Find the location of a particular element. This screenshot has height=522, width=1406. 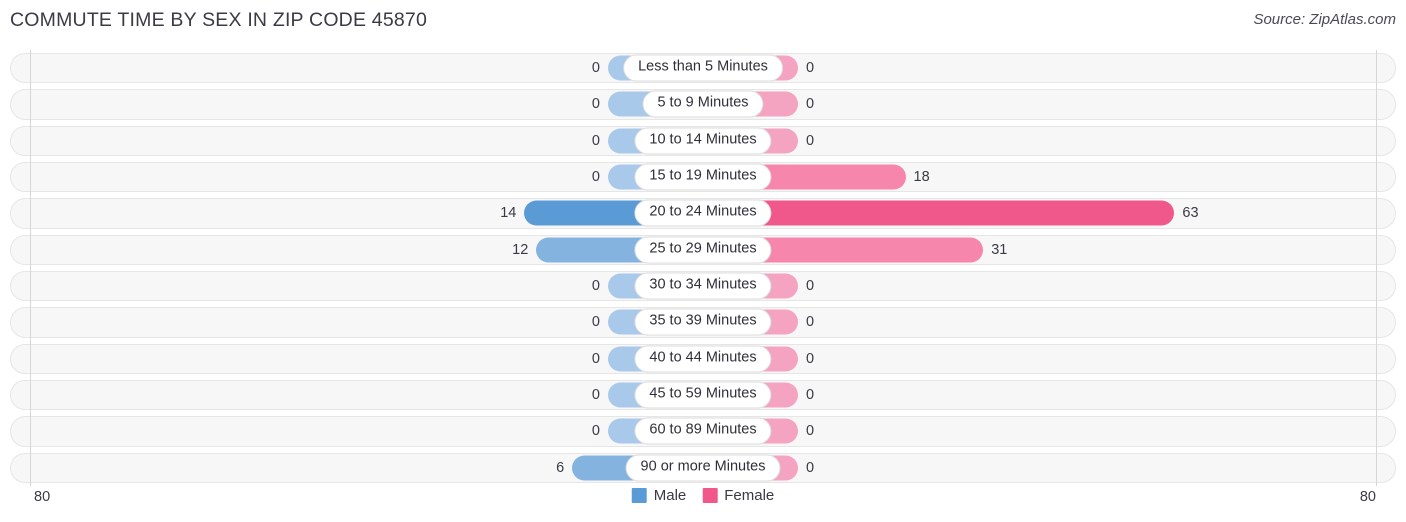

chart-footer: 80 80 Male Female is located at coordinates (703, 504).